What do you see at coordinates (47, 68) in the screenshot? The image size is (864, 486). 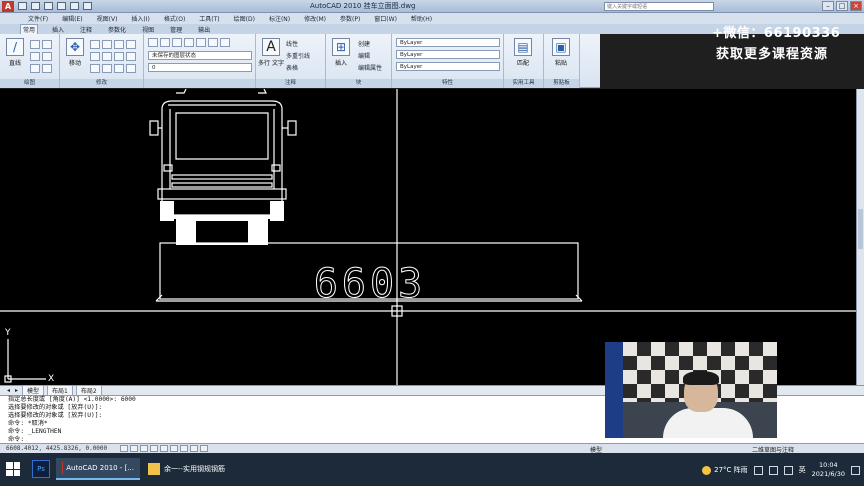 I see `ellipse-icon` at bounding box center [47, 68].